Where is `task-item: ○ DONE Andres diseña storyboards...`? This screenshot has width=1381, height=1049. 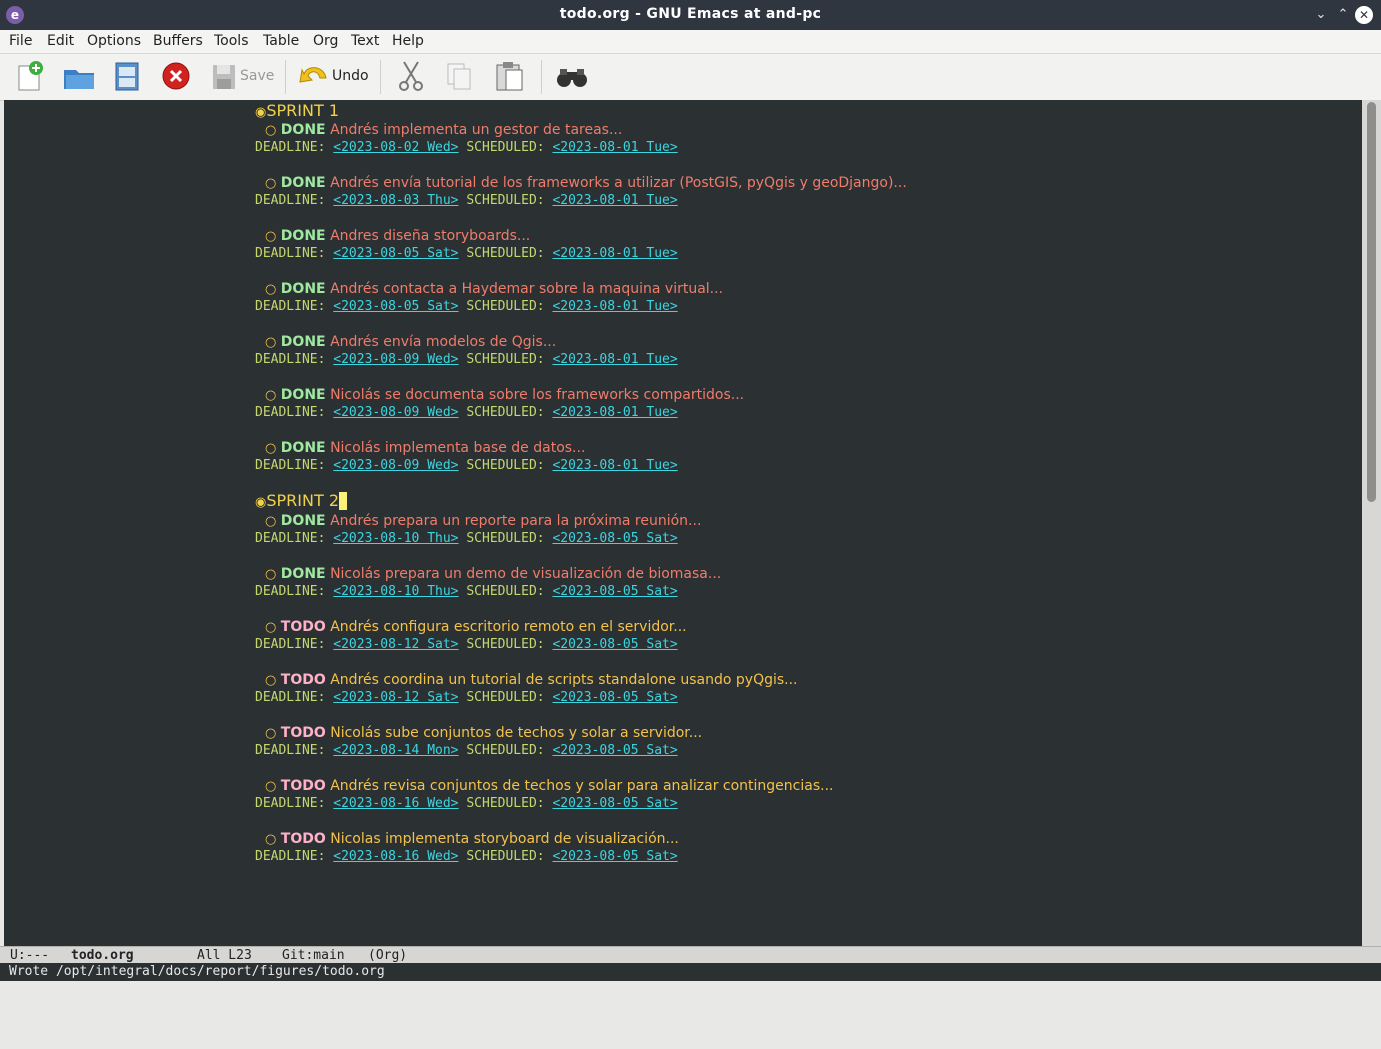
task-item: ○ DONE Andres diseña storyboards... is located at coordinates (392, 236).